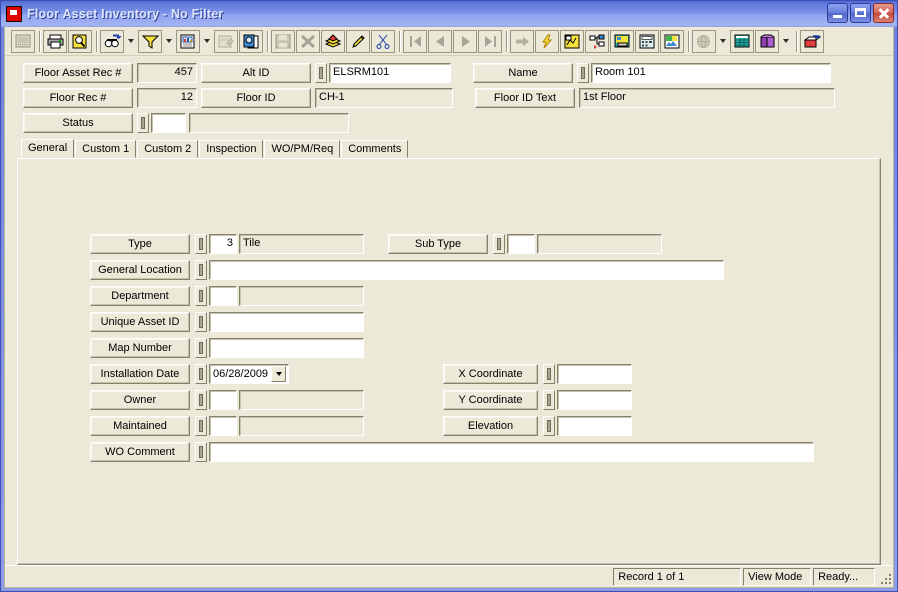  Describe the element at coordinates (438, 244) in the screenshot. I see `sub-type-label: Sub Type` at that location.